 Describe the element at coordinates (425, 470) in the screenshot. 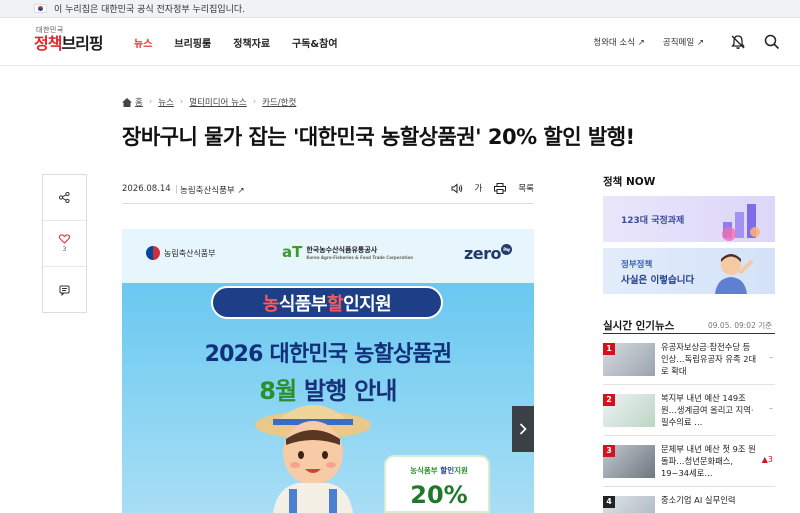

I see `coupon-label-a: 농식품부` at that location.